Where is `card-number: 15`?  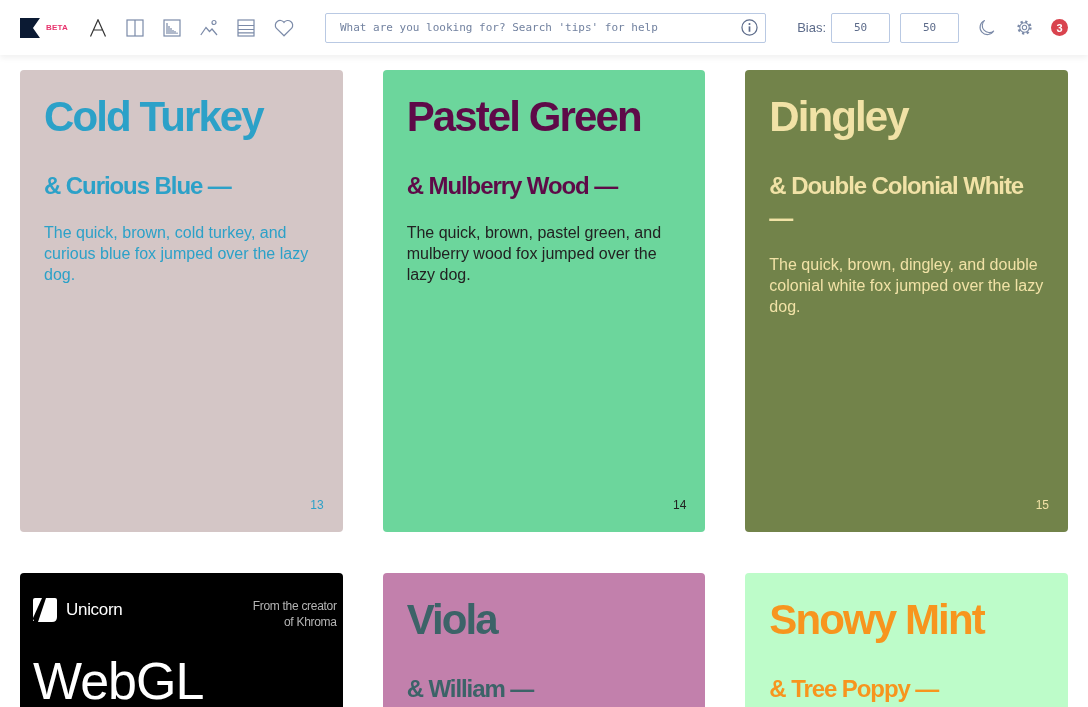
card-number: 15 is located at coordinates (1042, 505).